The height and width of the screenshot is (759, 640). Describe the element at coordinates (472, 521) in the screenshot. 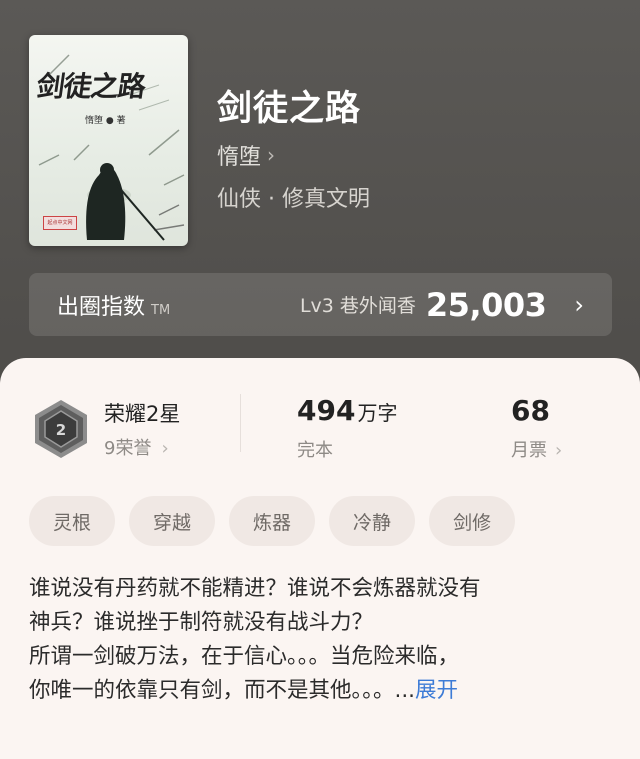

I see `tag-chip: 剑修` at that location.